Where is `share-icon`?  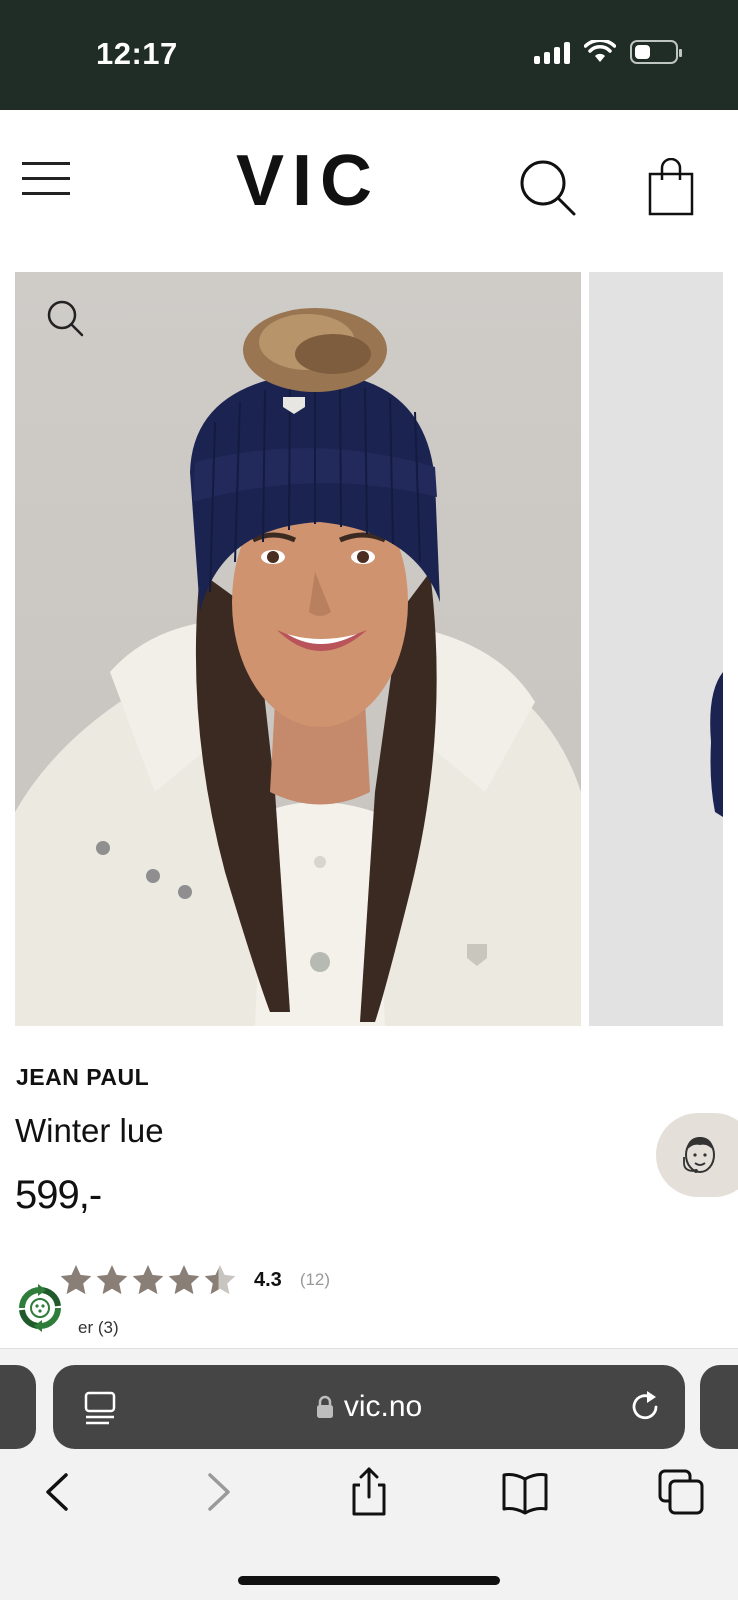
share-icon is located at coordinates (369, 1492).